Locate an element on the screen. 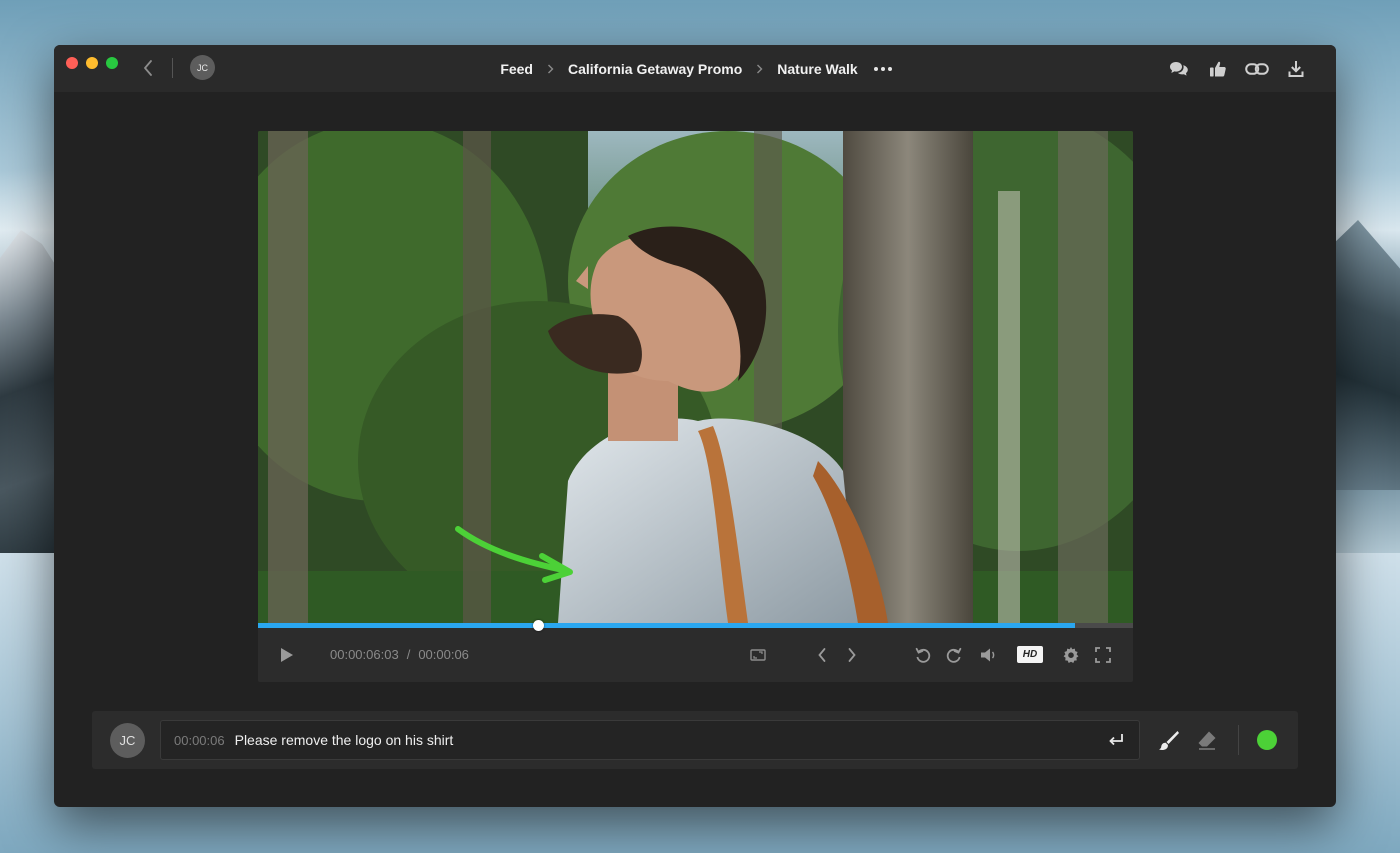 This screenshot has width=1400, height=853. volume-button is located at coordinates (989, 655).